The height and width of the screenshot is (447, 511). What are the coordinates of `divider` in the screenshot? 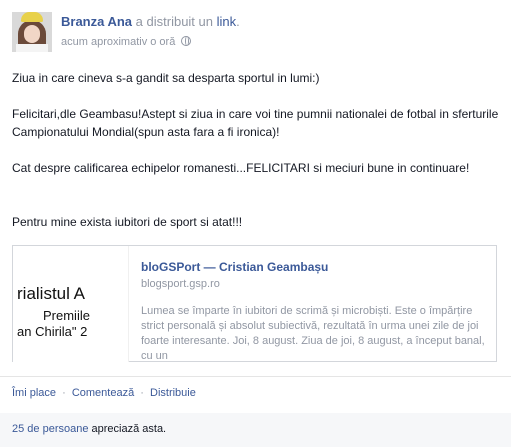 It's located at (255, 376).